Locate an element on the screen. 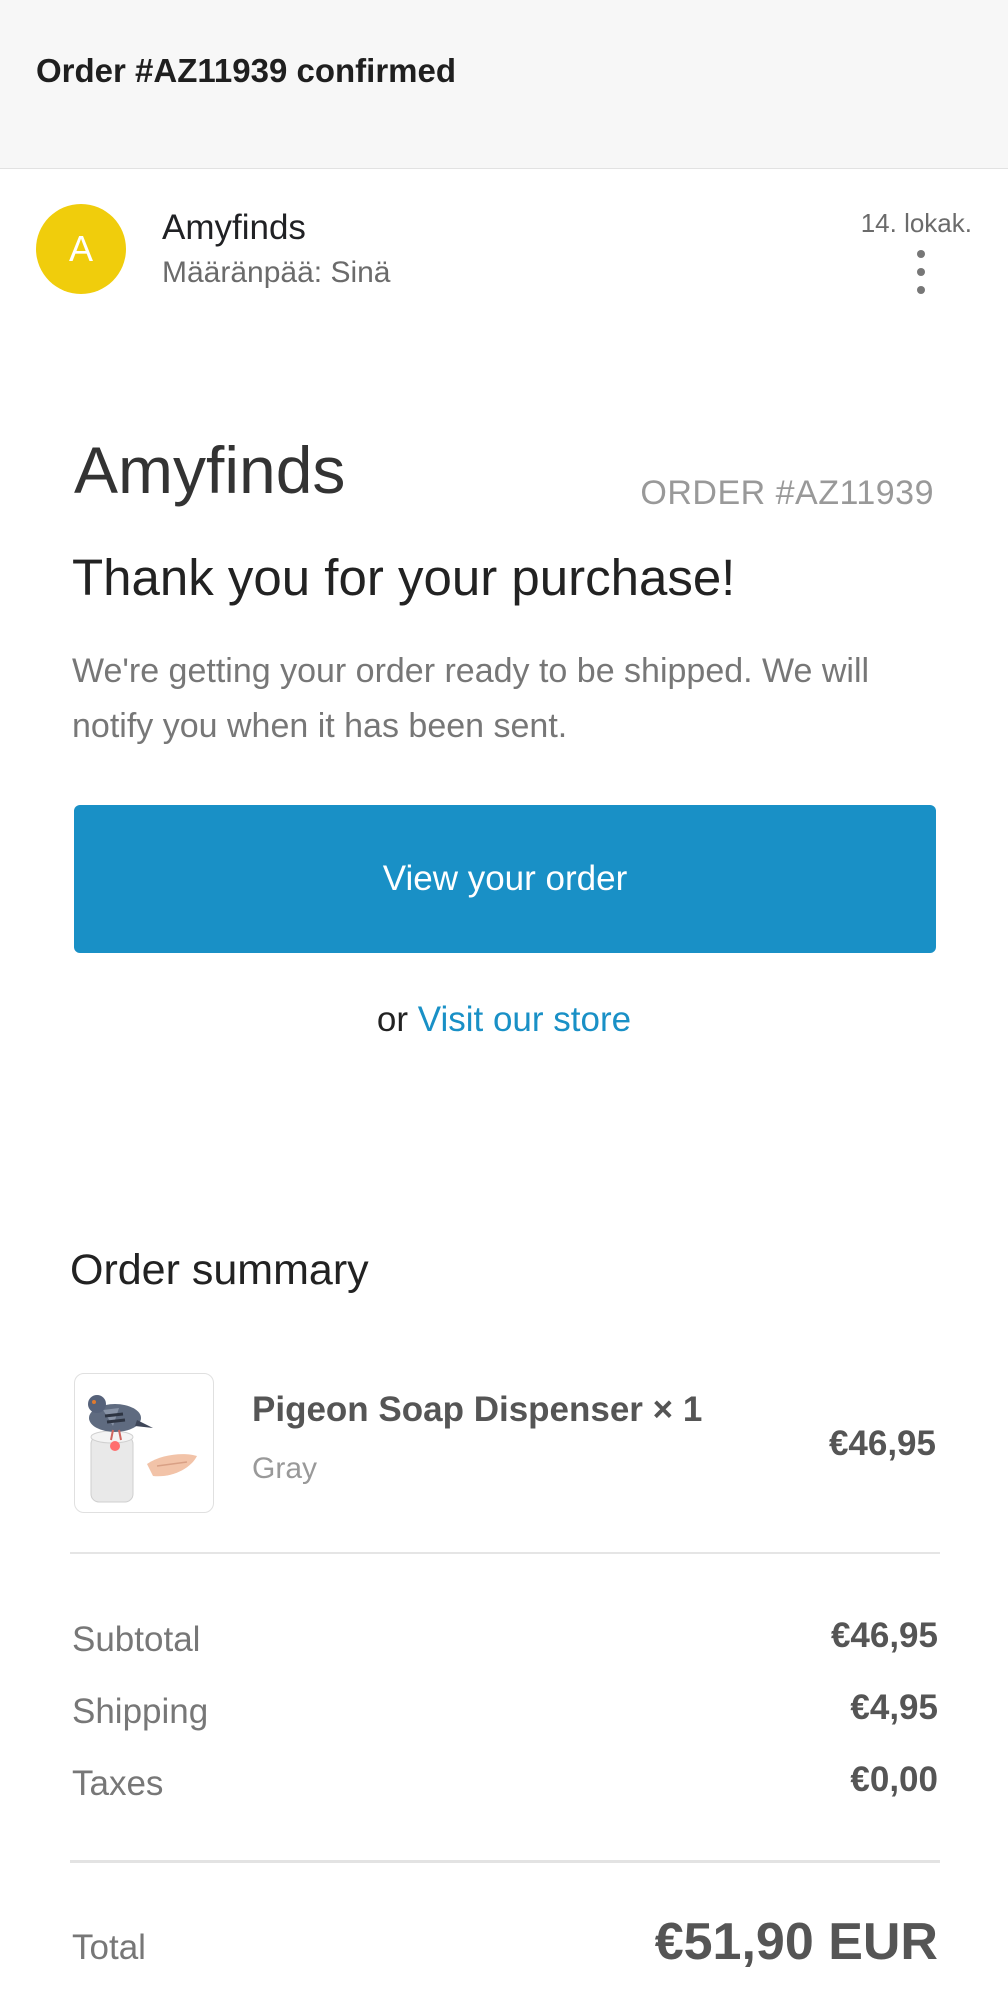 This screenshot has width=1008, height=2012. shipping-label: Shipping is located at coordinates (140, 1711).